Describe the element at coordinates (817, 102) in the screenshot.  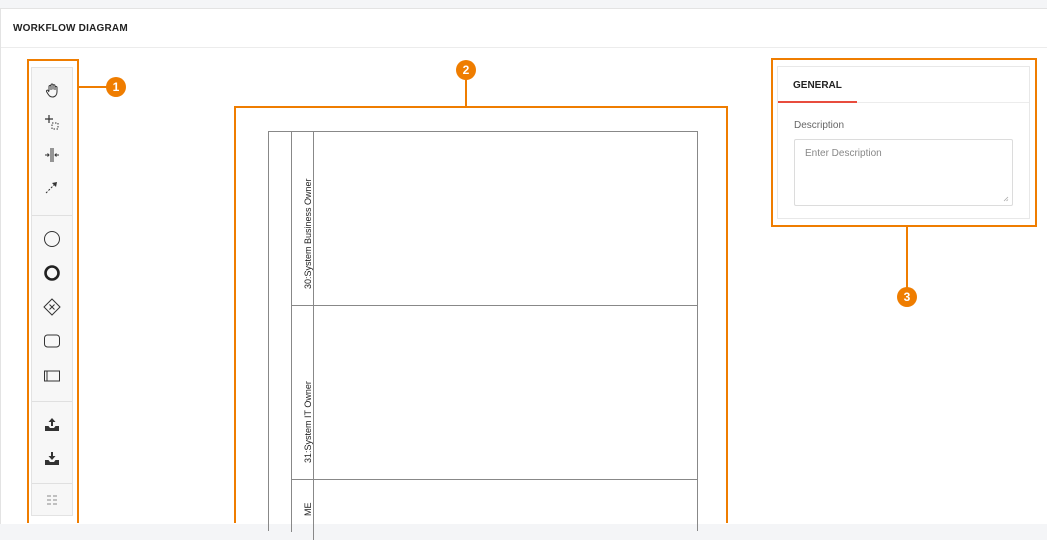
I see `tab-active-indicator` at that location.